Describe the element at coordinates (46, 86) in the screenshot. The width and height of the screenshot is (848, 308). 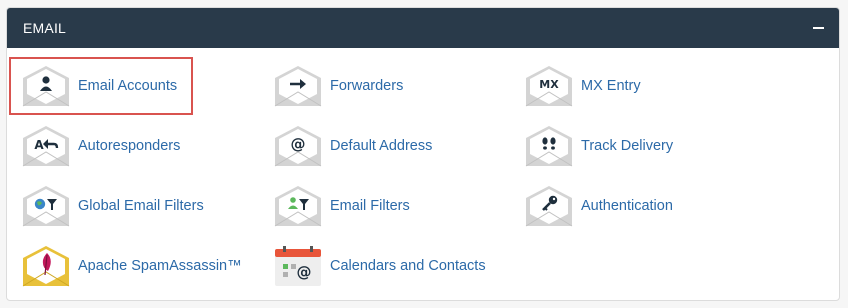
I see `user-envelope-icon` at that location.